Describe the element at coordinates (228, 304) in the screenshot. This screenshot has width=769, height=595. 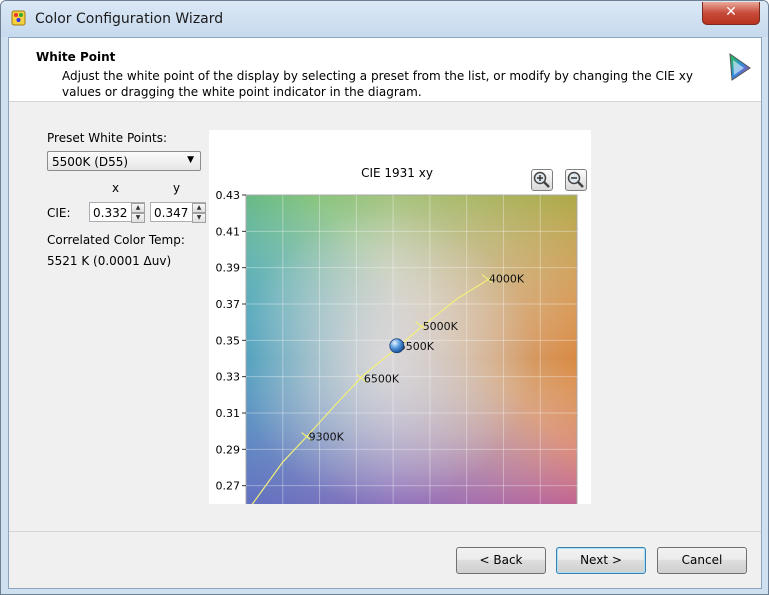
I see `y-tick-label: 0.37` at that location.